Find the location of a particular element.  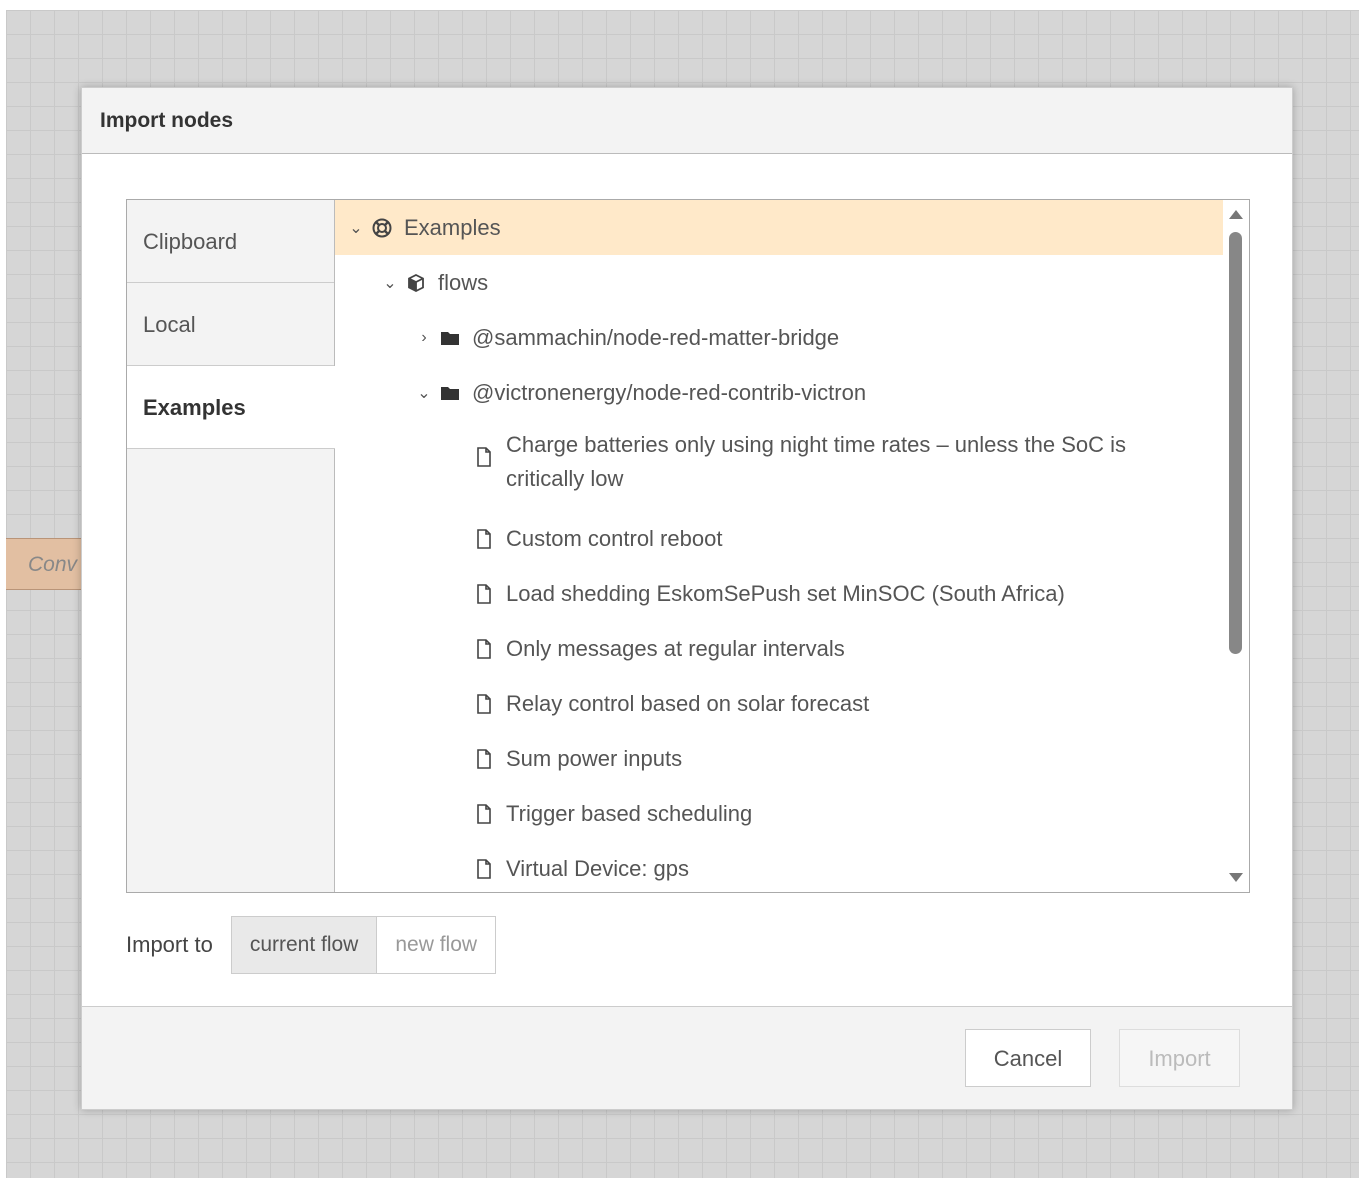

tree-label: Relay control based on solar forecast is located at coordinates (688, 703).